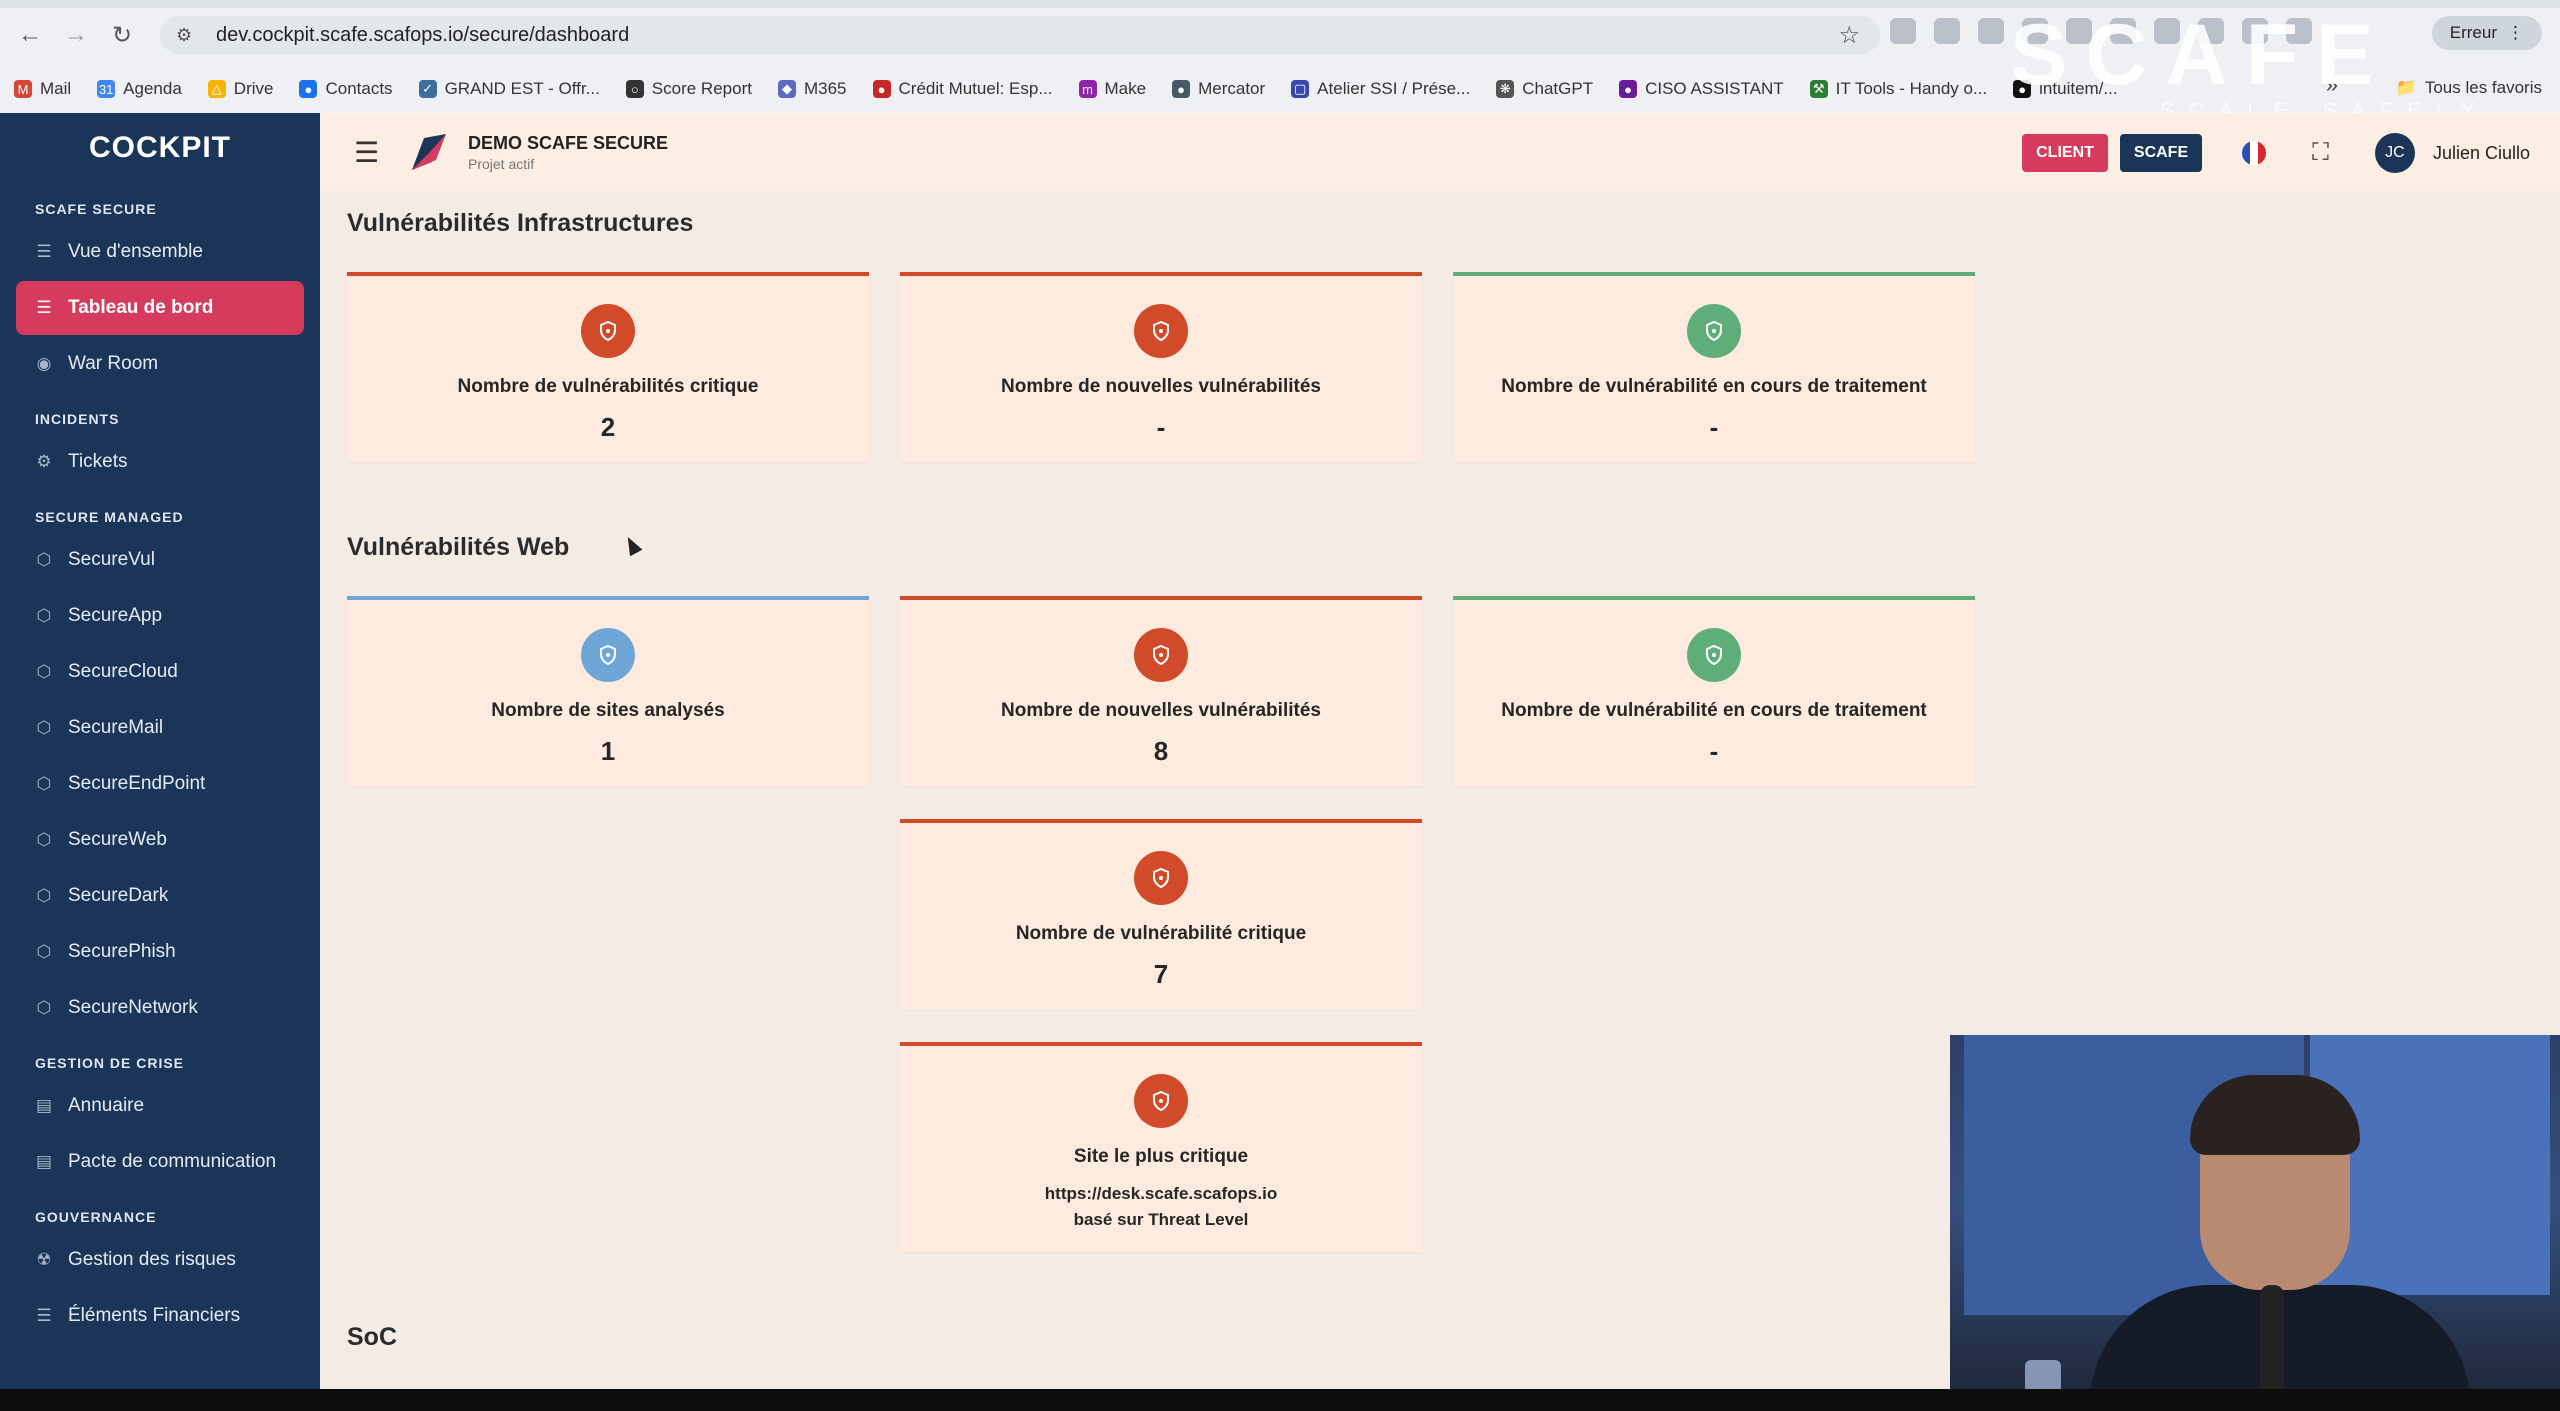 Image resolution: width=2560 pixels, height=1411 pixels. Describe the element at coordinates (1818, 89) in the screenshot. I see `tools-icon: ⚒` at that location.